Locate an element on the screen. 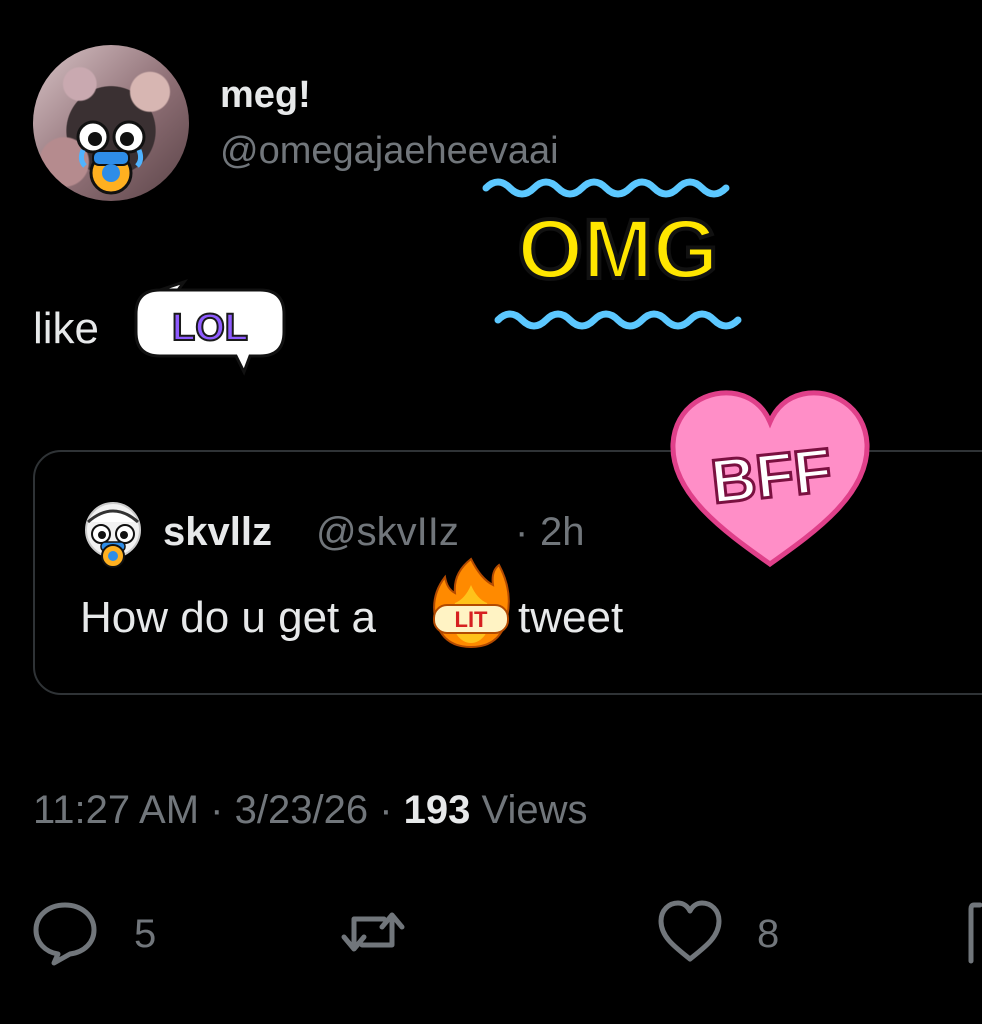 The width and height of the screenshot is (982, 1024). author-avatar is located at coordinates (111, 123).